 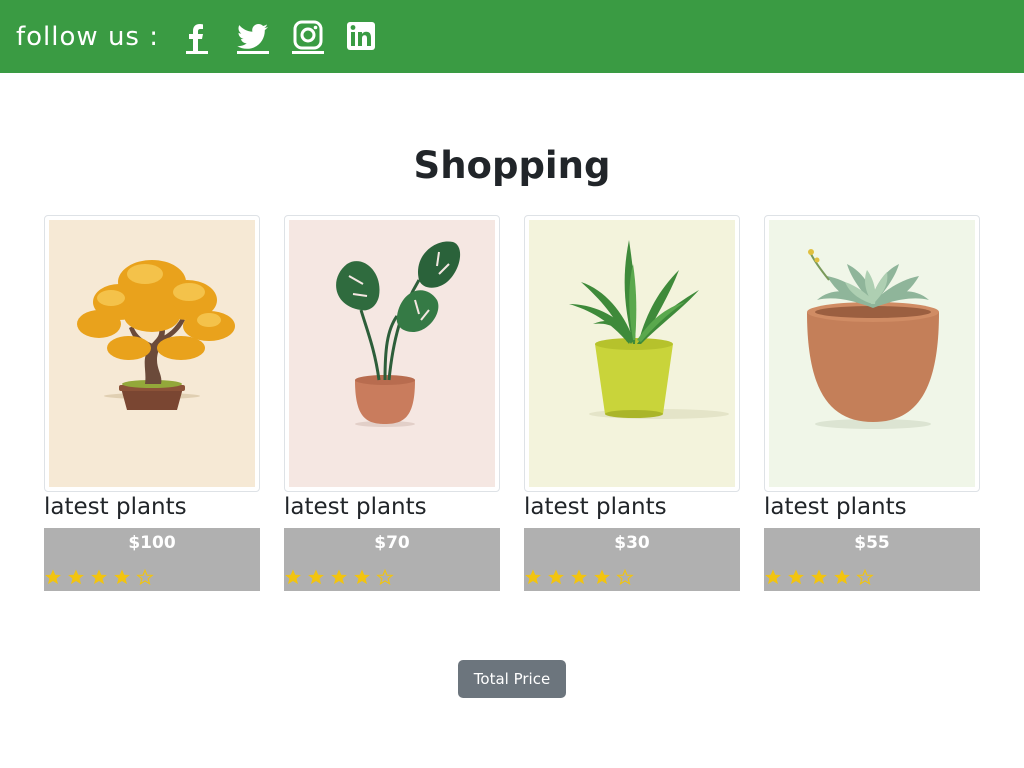 I want to click on facebook-icon, so click(x=197, y=37).